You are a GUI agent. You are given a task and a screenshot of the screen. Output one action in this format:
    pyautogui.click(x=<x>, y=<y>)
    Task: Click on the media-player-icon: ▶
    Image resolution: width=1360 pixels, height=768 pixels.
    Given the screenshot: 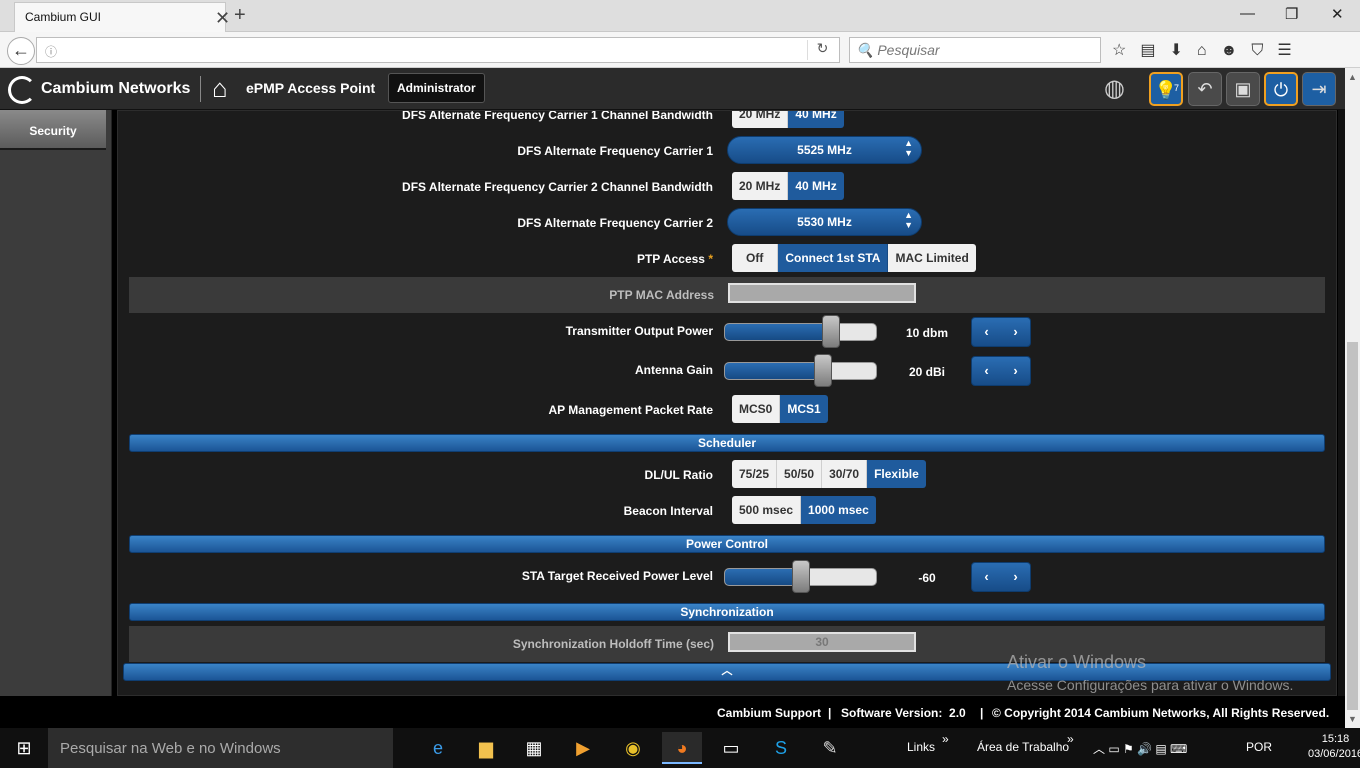 What is the action you would take?
    pyautogui.click(x=583, y=748)
    